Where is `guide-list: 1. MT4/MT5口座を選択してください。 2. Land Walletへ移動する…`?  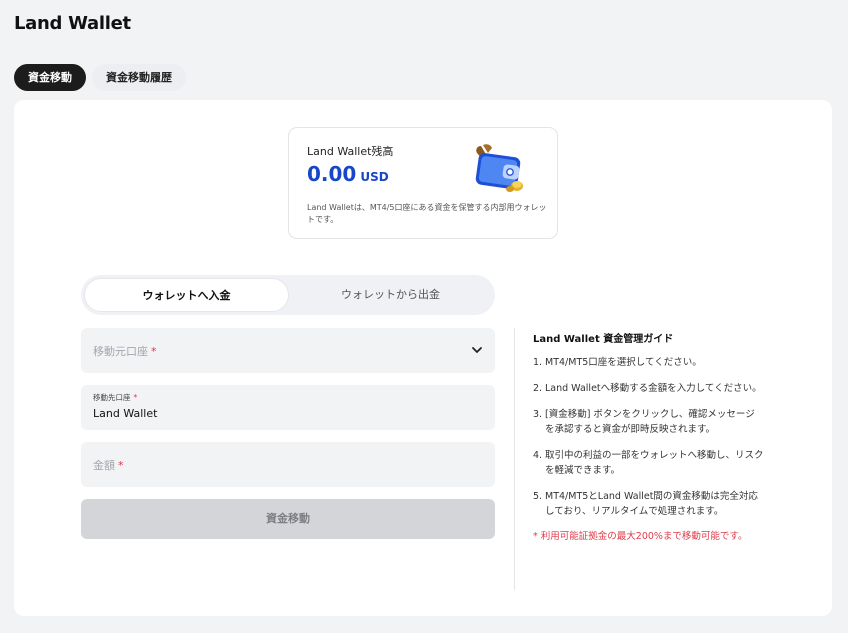
guide-list: 1. MT4/MT5口座を選択してください。 2. Land Walletへ移動する… is located at coordinates (648, 437).